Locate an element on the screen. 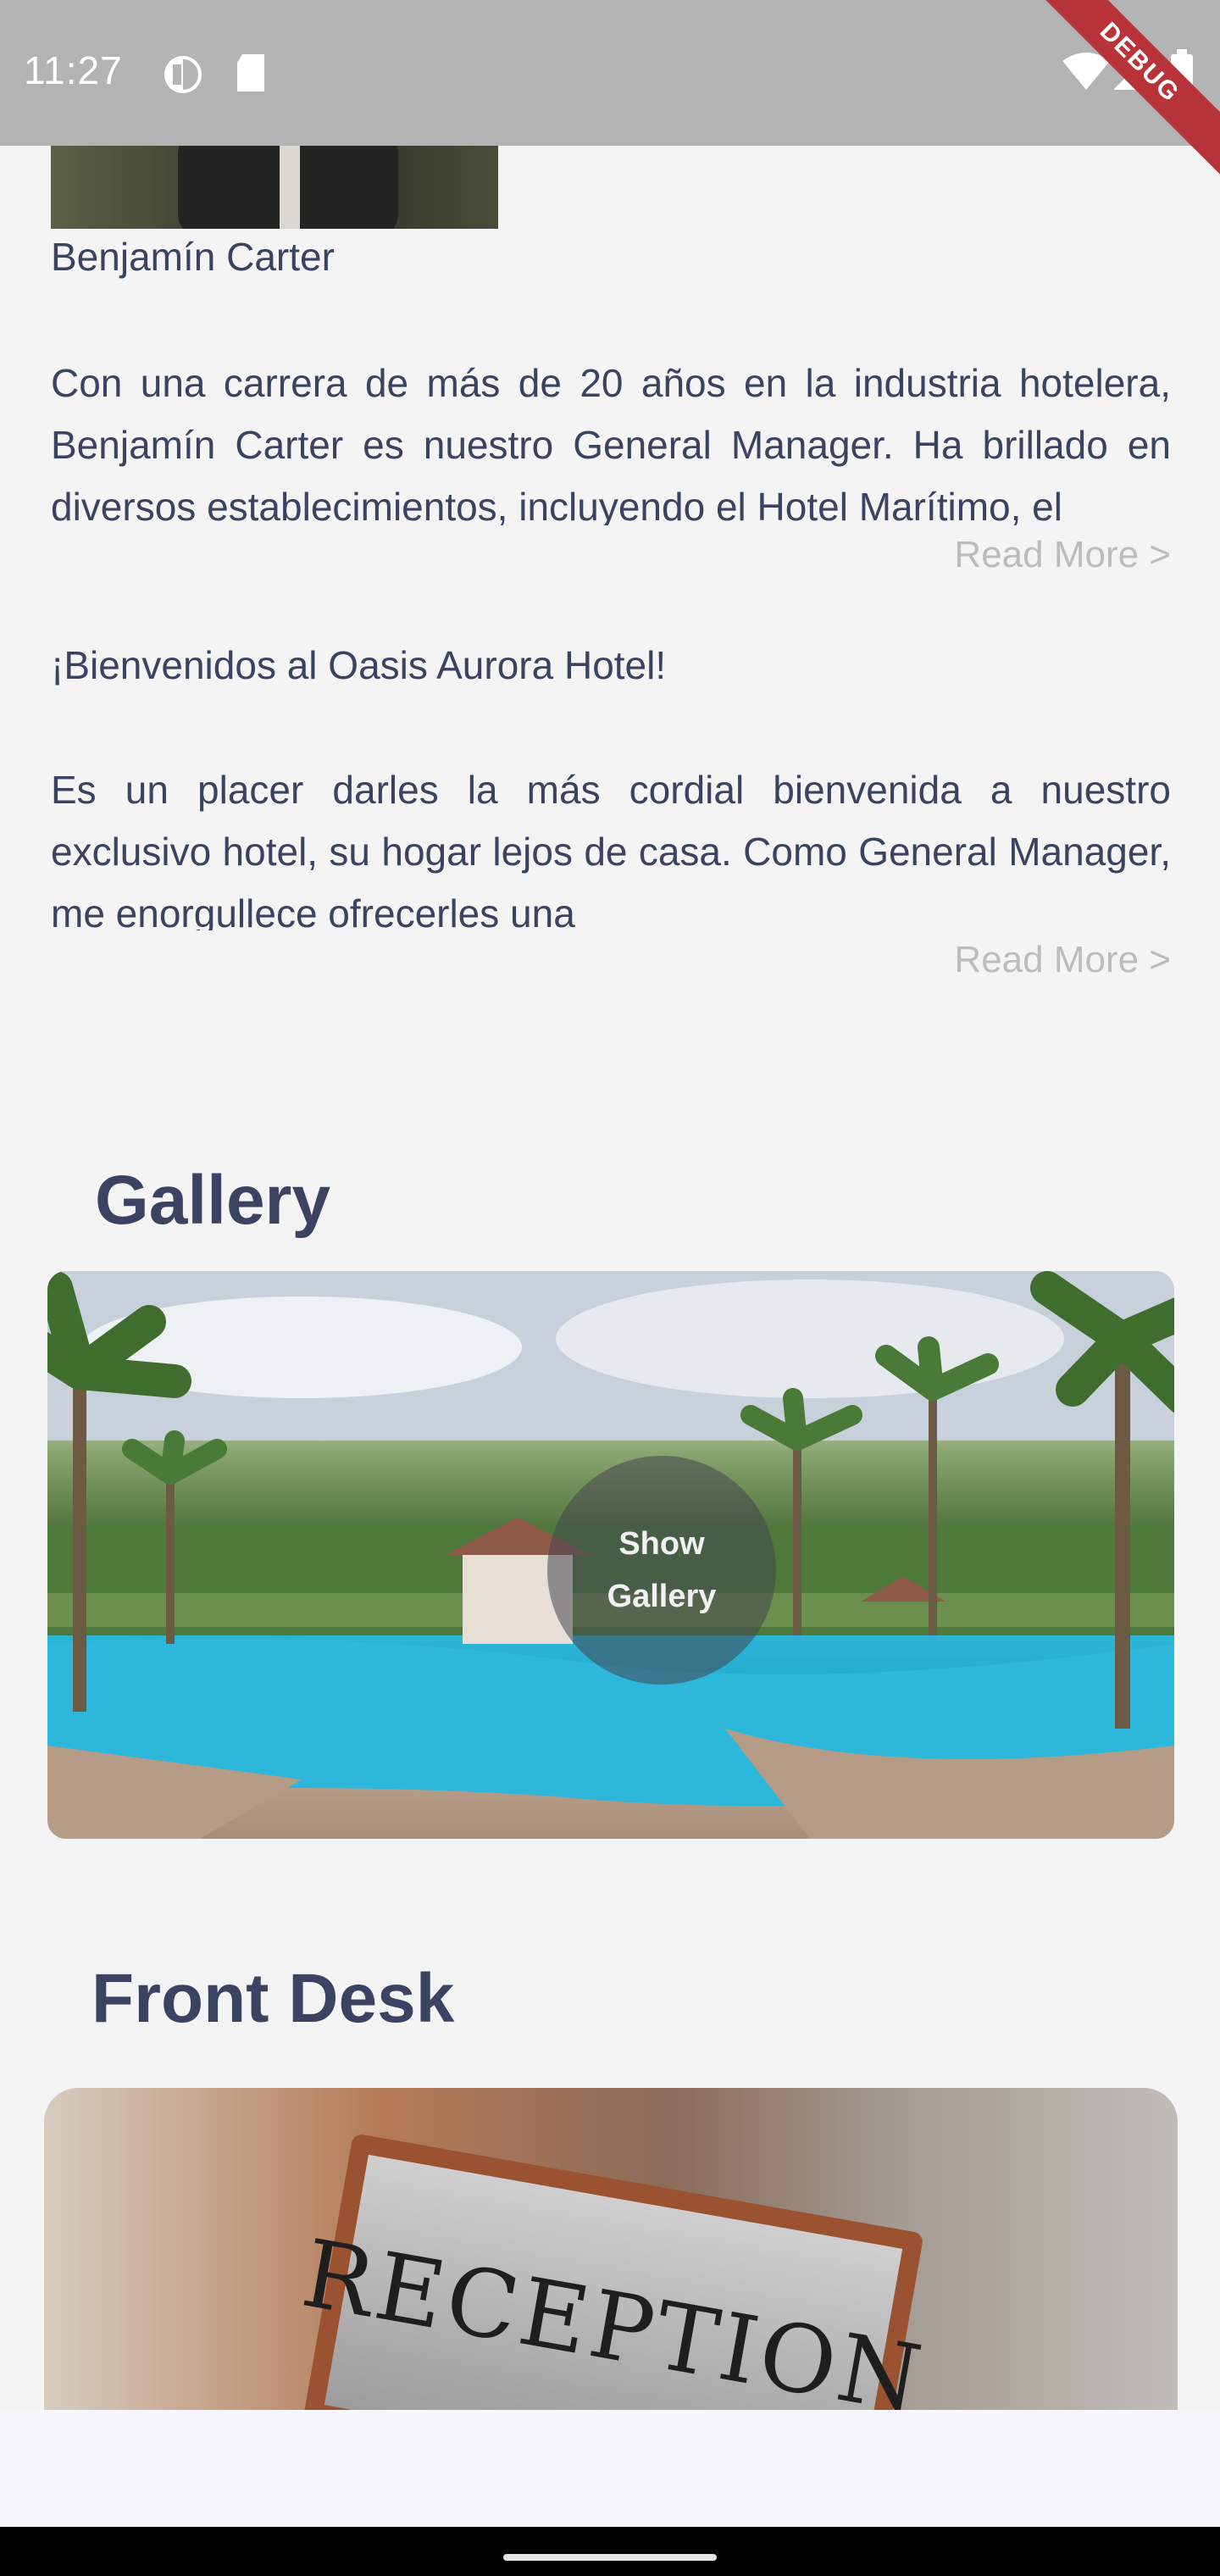  gallery-title: Gallery is located at coordinates (213, 1200).